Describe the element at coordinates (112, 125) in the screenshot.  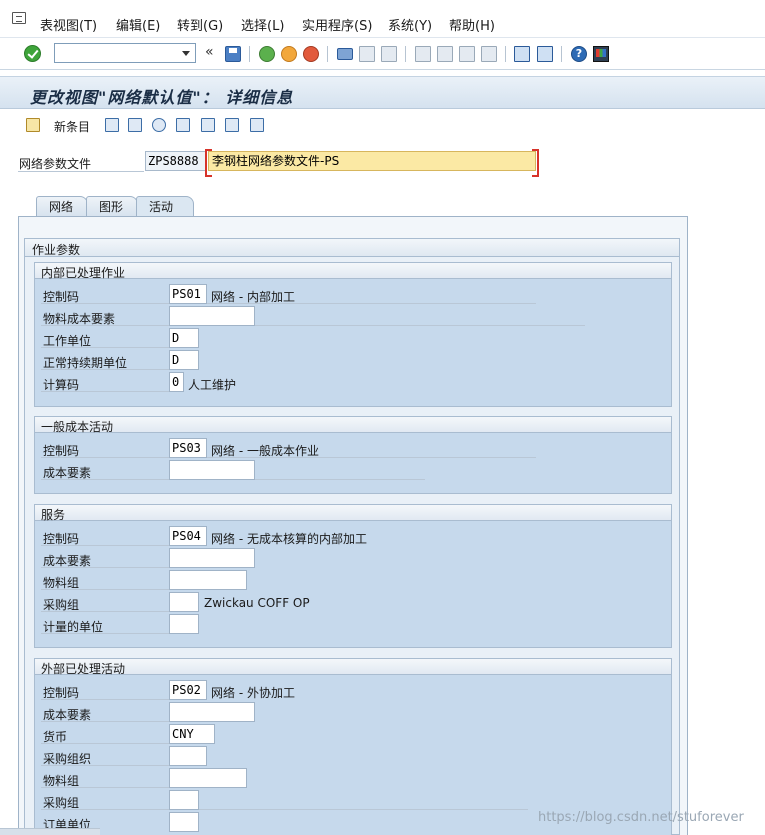
I see `copy-as-icon` at that location.